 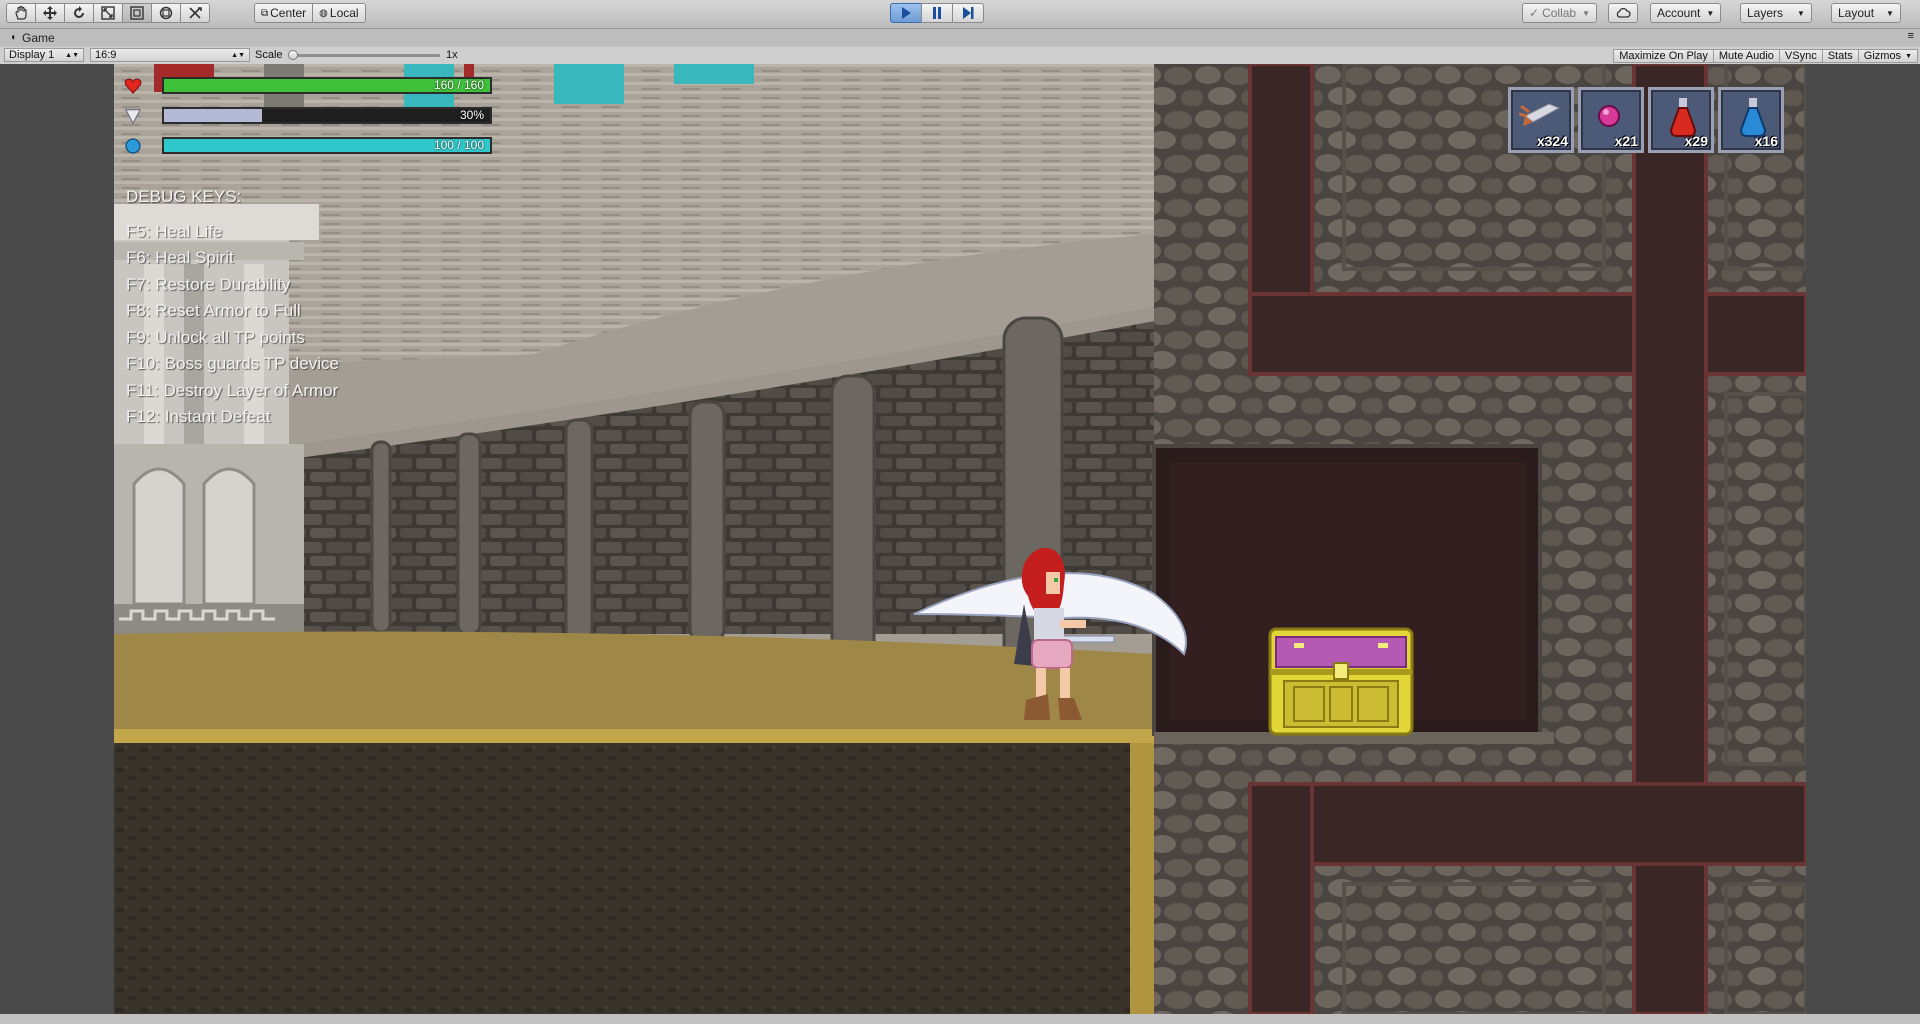 What do you see at coordinates (133, 86) in the screenshot?
I see `heart-icon` at bounding box center [133, 86].